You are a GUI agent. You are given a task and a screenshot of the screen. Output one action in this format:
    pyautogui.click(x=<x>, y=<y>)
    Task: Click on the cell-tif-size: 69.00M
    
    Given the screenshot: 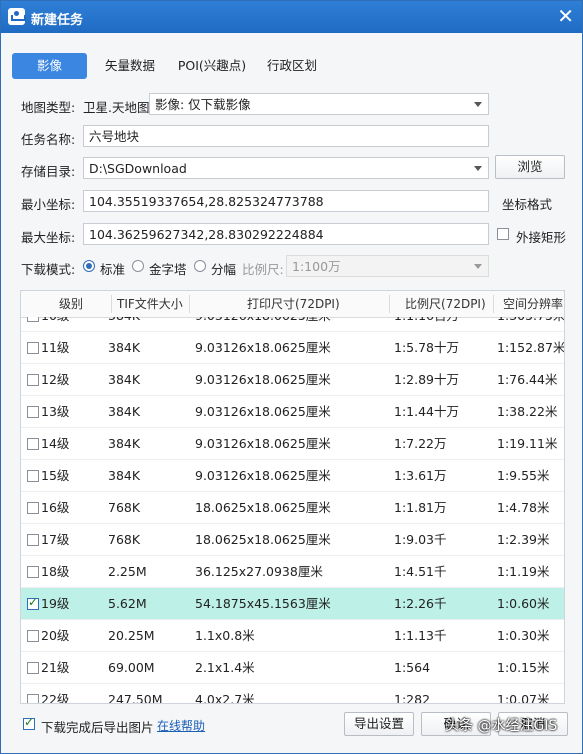 What is the action you would take?
    pyautogui.click(x=131, y=667)
    